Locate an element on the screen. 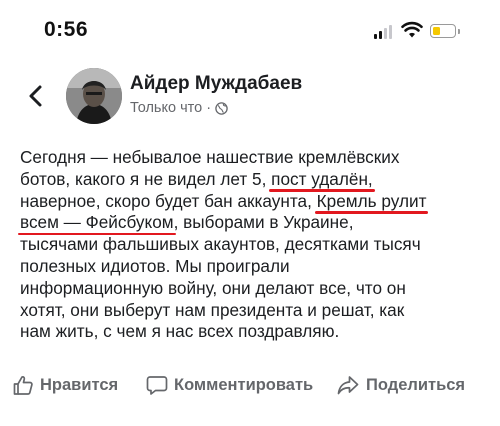 This screenshot has width=500, height=426. avatar is located at coordinates (94, 96).